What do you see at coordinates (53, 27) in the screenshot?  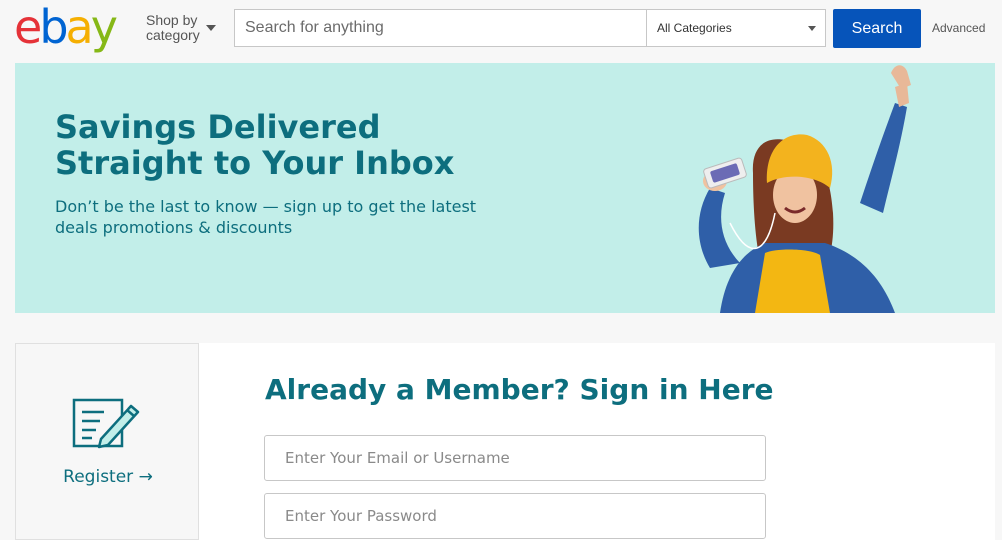 I see `logo-letter-b: b` at bounding box center [53, 27].